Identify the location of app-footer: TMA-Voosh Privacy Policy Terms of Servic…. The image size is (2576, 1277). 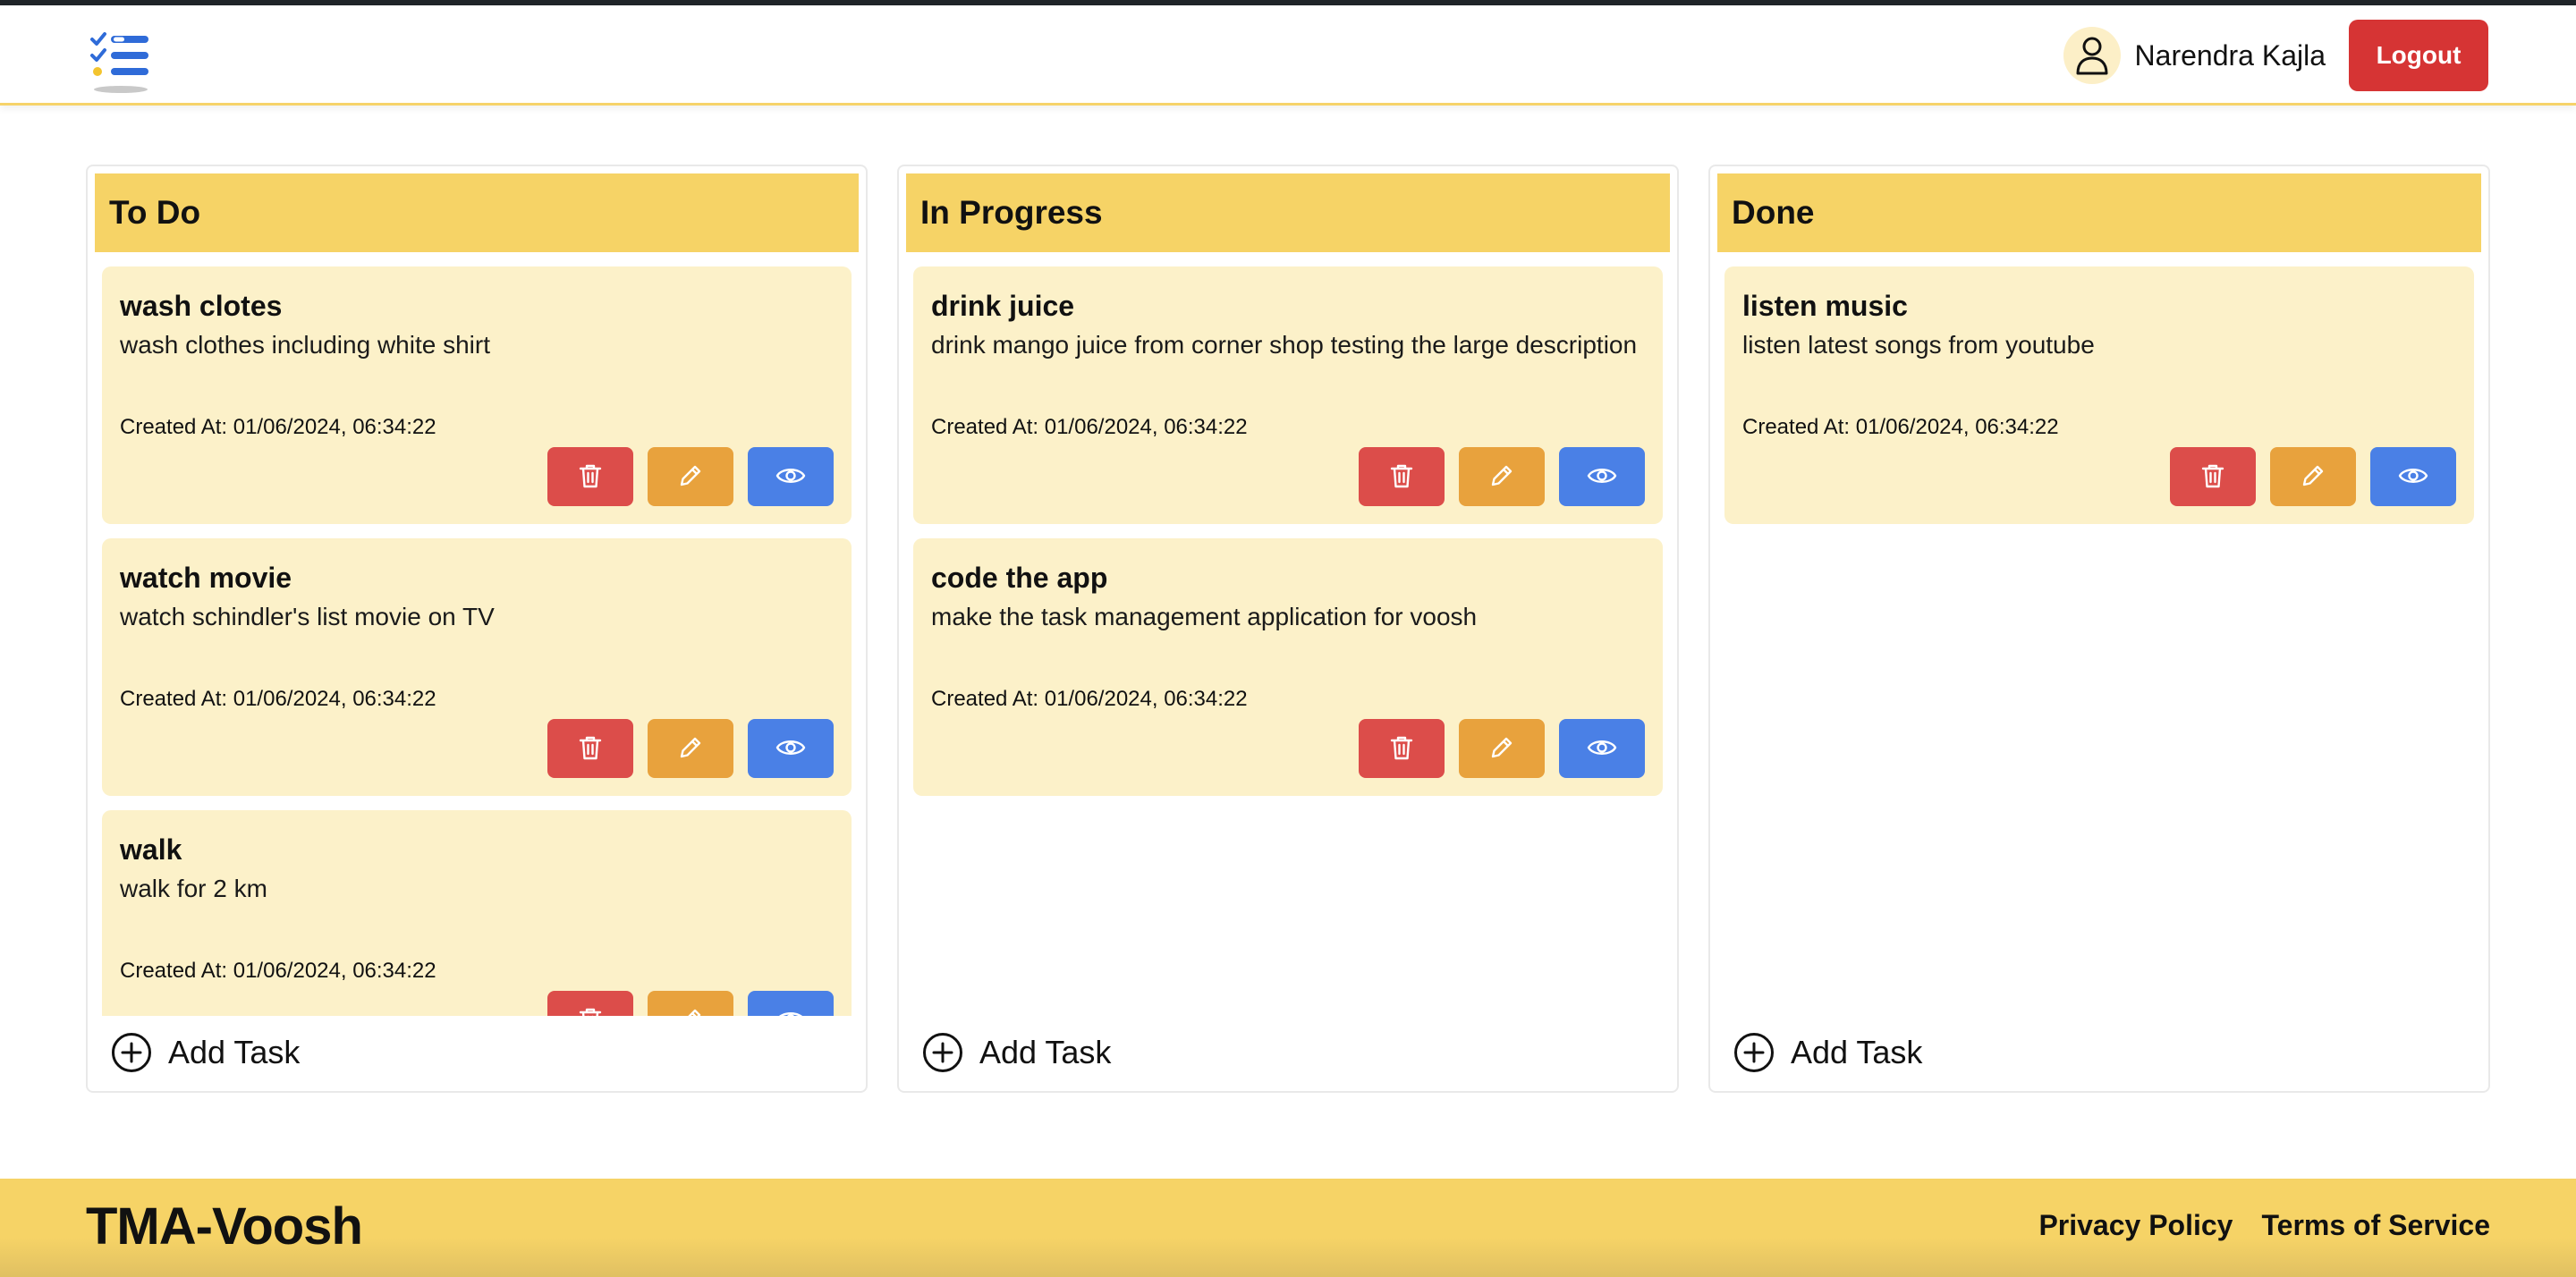
(1288, 1228).